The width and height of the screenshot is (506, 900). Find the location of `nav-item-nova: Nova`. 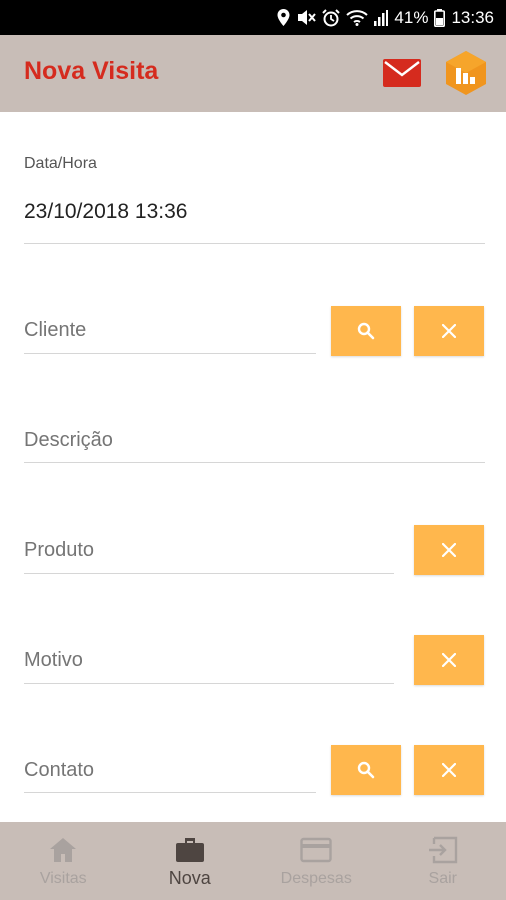

nav-item-nova: Nova is located at coordinates (190, 861).